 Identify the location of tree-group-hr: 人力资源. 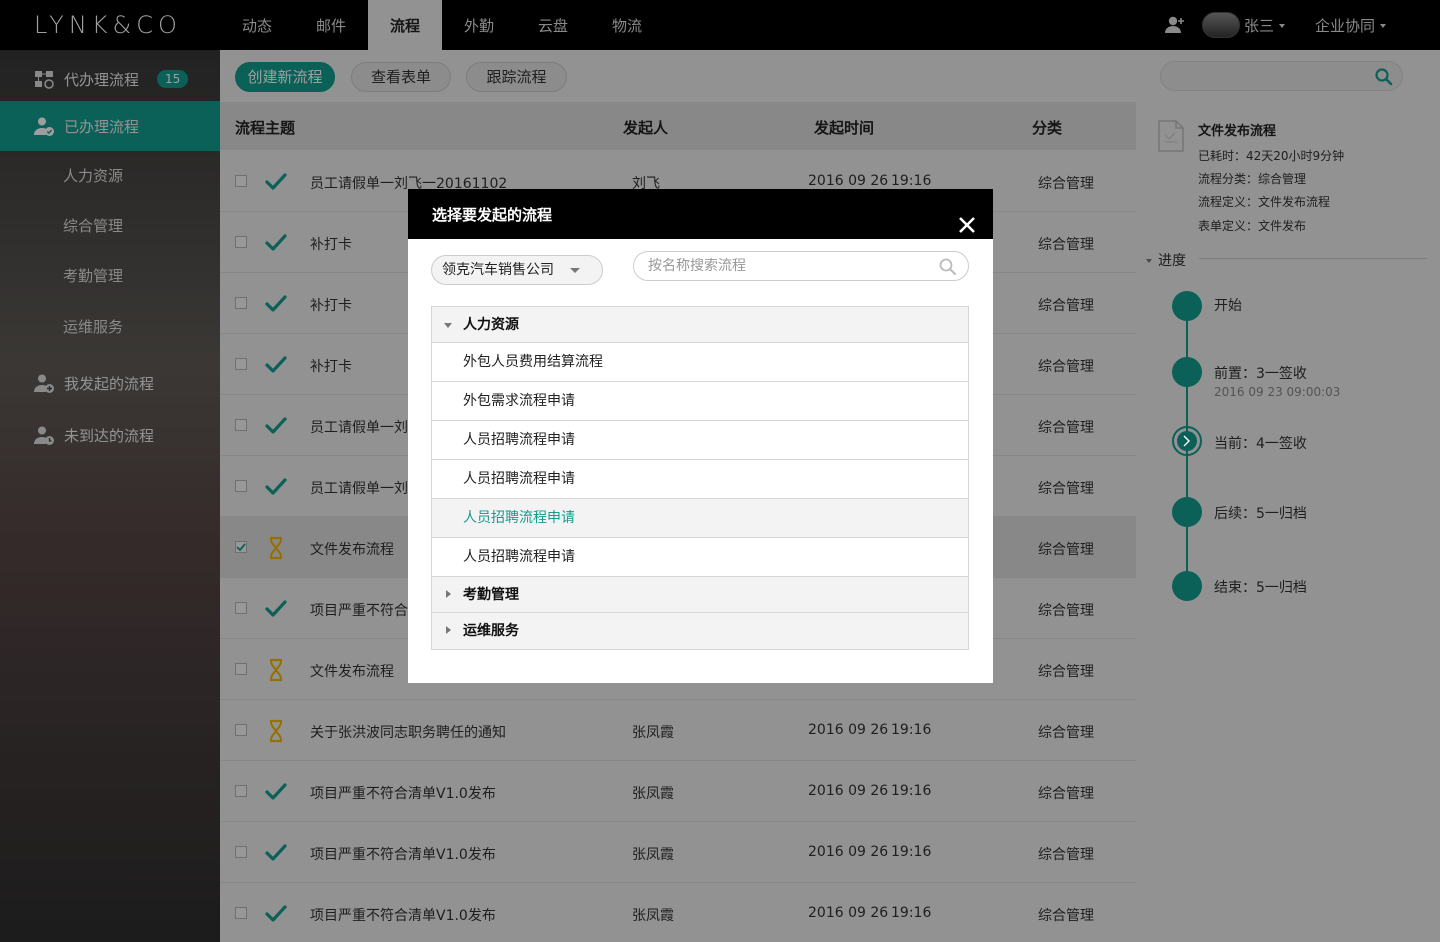
(700, 325).